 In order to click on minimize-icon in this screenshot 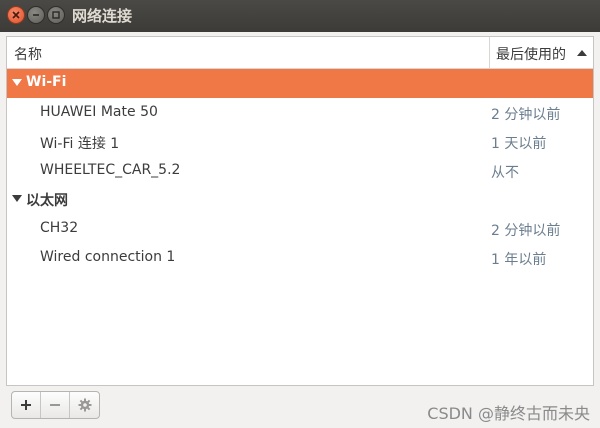, I will do `click(36, 15)`.